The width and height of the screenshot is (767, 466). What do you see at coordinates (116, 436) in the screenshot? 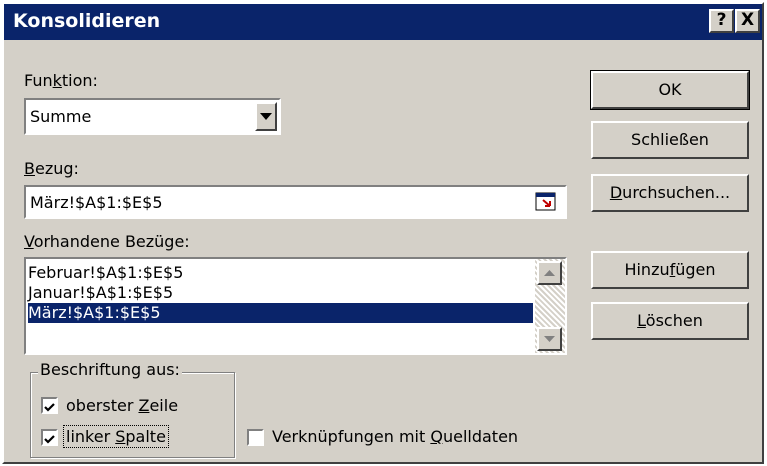
I see `left-column-label: linker Spalte` at bounding box center [116, 436].